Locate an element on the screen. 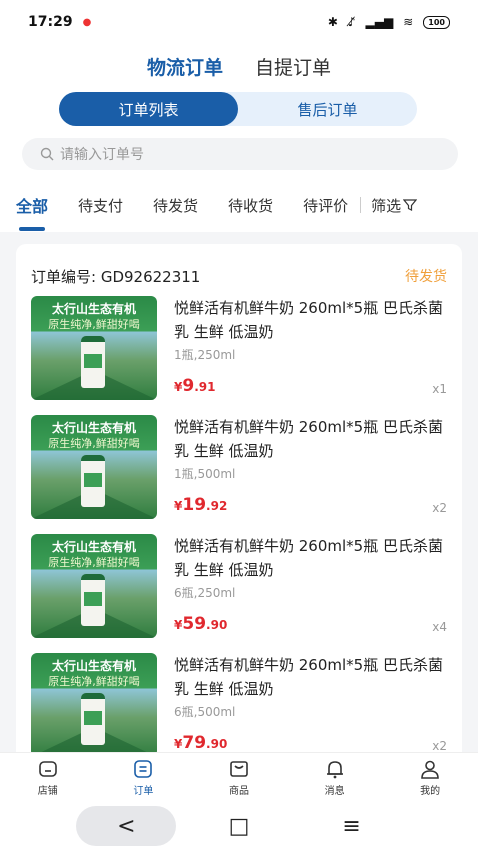 This screenshot has height=850, width=478. nav-orders: 订单 is located at coordinates (144, 777).